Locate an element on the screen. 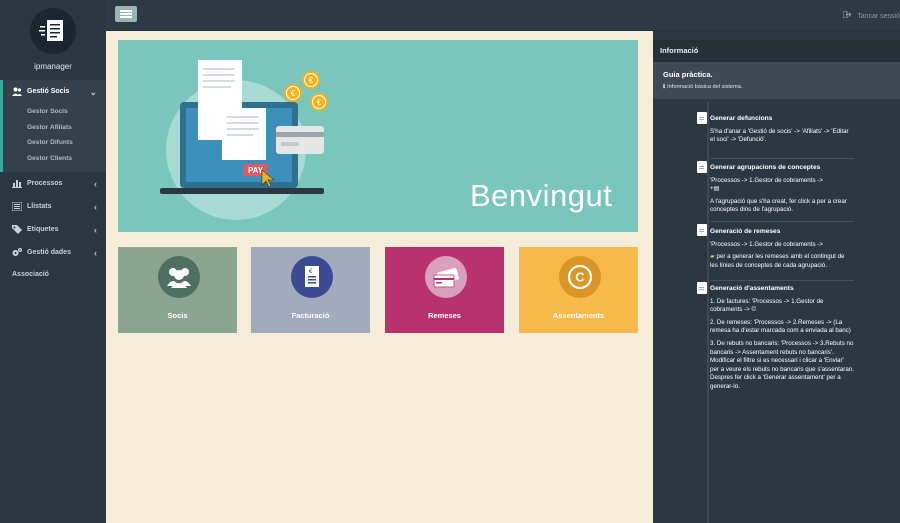 This screenshot has width=900, height=523. copyright-icon: C is located at coordinates (580, 277).